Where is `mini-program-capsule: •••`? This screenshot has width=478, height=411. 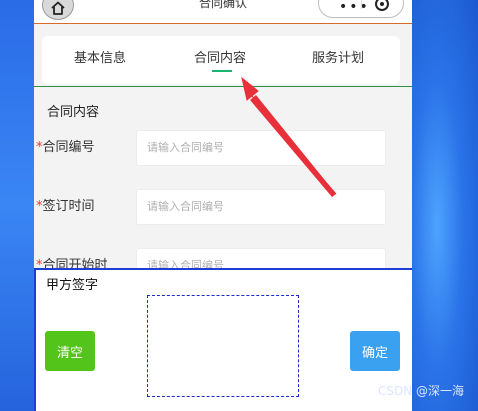 mini-program-capsule: ••• is located at coordinates (361, 9).